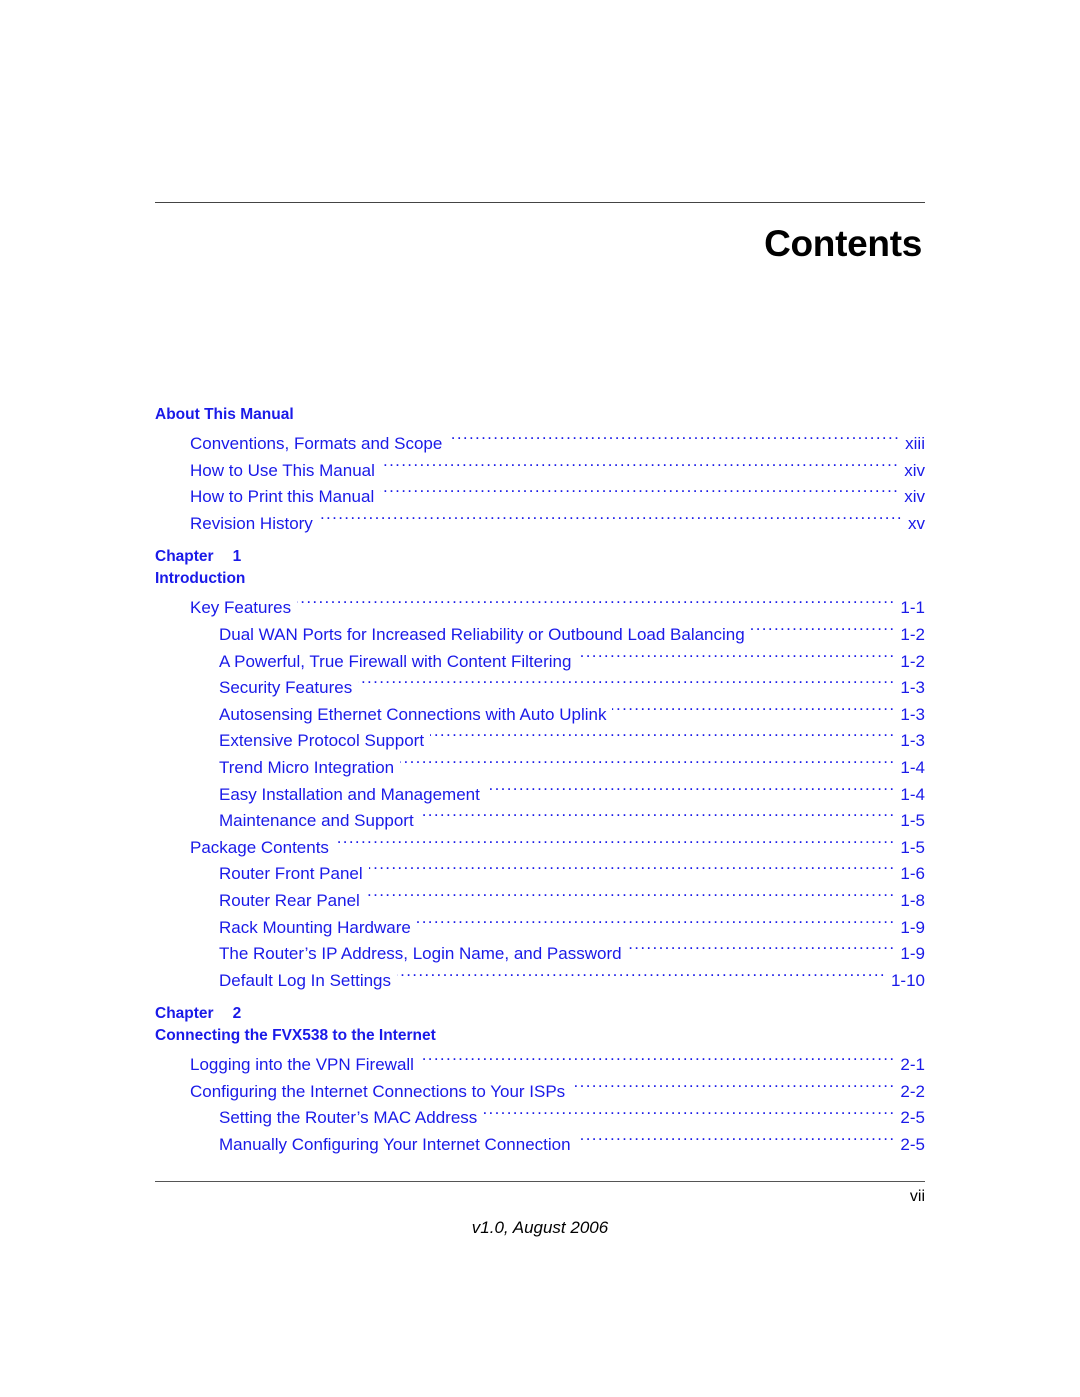  Describe the element at coordinates (315, 927) in the screenshot. I see `toc-entry-title: Rack Mounting Hardware` at that location.